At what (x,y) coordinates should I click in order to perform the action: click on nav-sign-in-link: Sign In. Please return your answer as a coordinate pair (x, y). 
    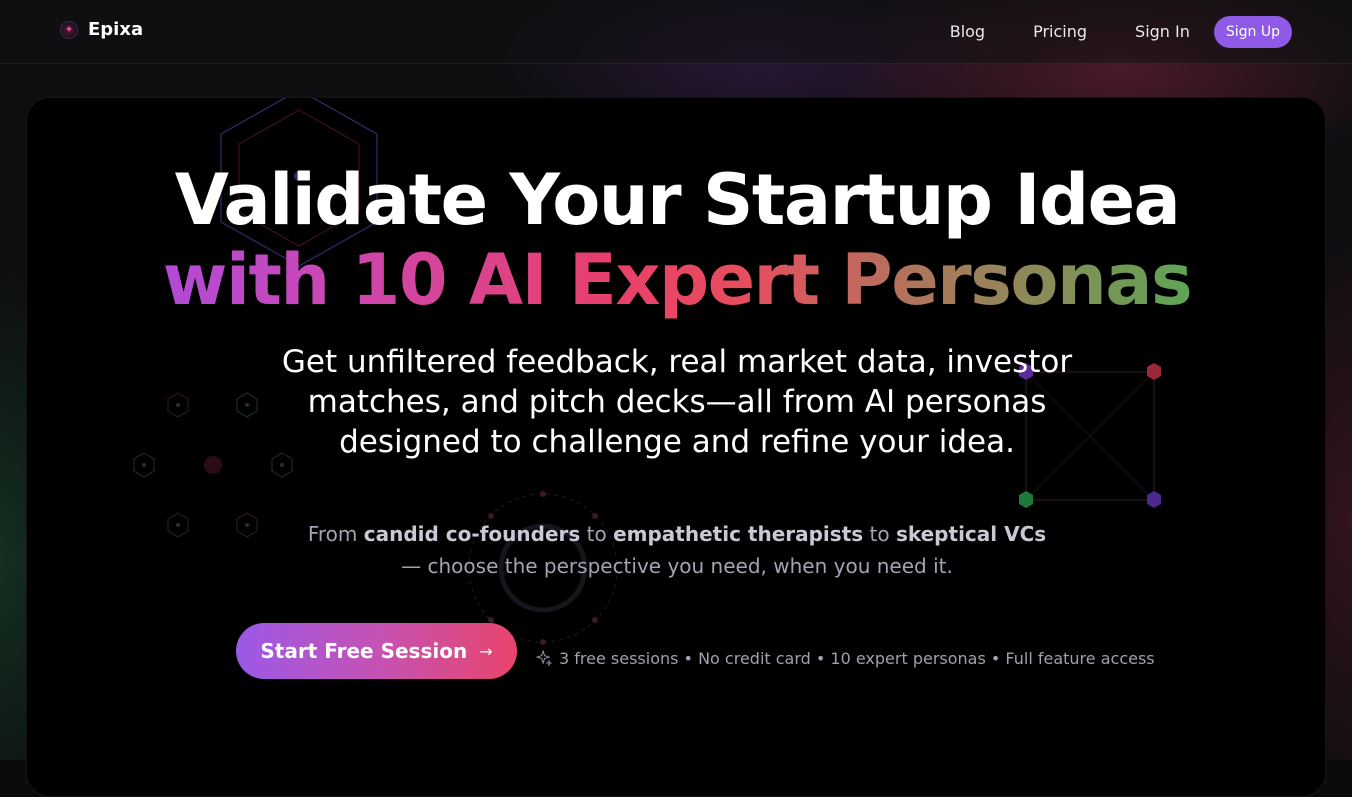
    Looking at the image, I should click on (1162, 32).